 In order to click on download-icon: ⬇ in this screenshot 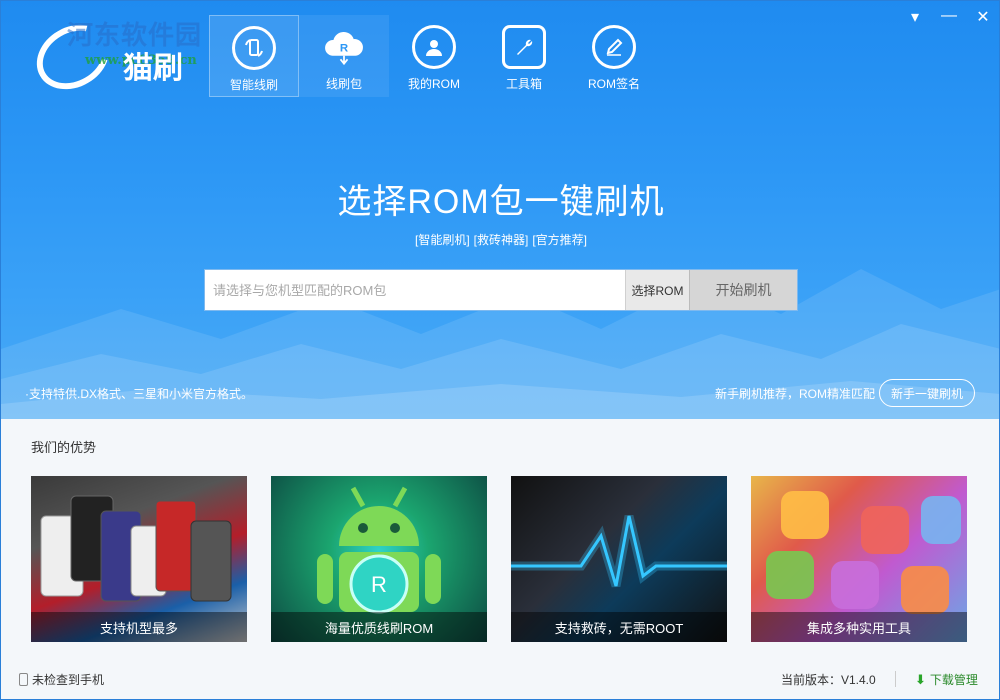, I will do `click(920, 679)`.